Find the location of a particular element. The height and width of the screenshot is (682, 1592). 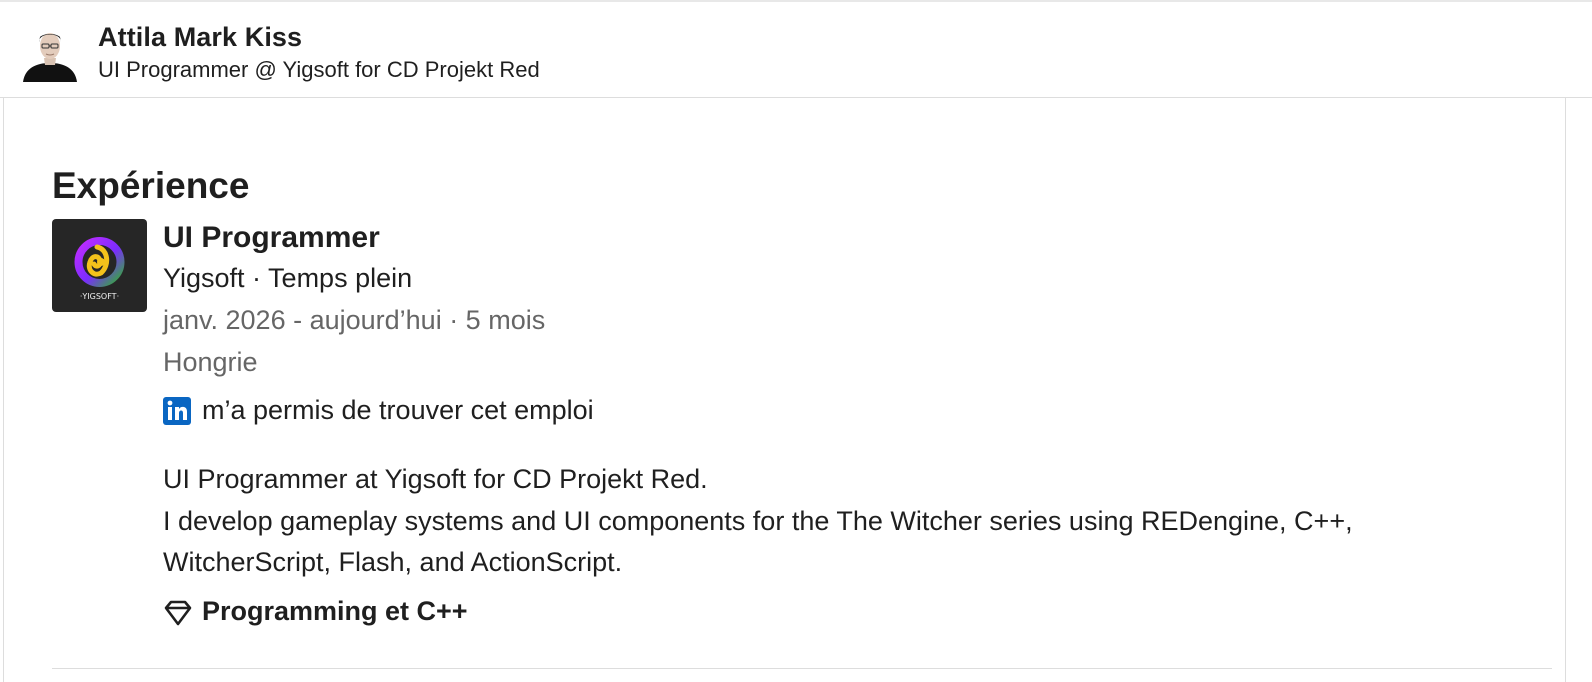

avatar is located at coordinates (50, 53).